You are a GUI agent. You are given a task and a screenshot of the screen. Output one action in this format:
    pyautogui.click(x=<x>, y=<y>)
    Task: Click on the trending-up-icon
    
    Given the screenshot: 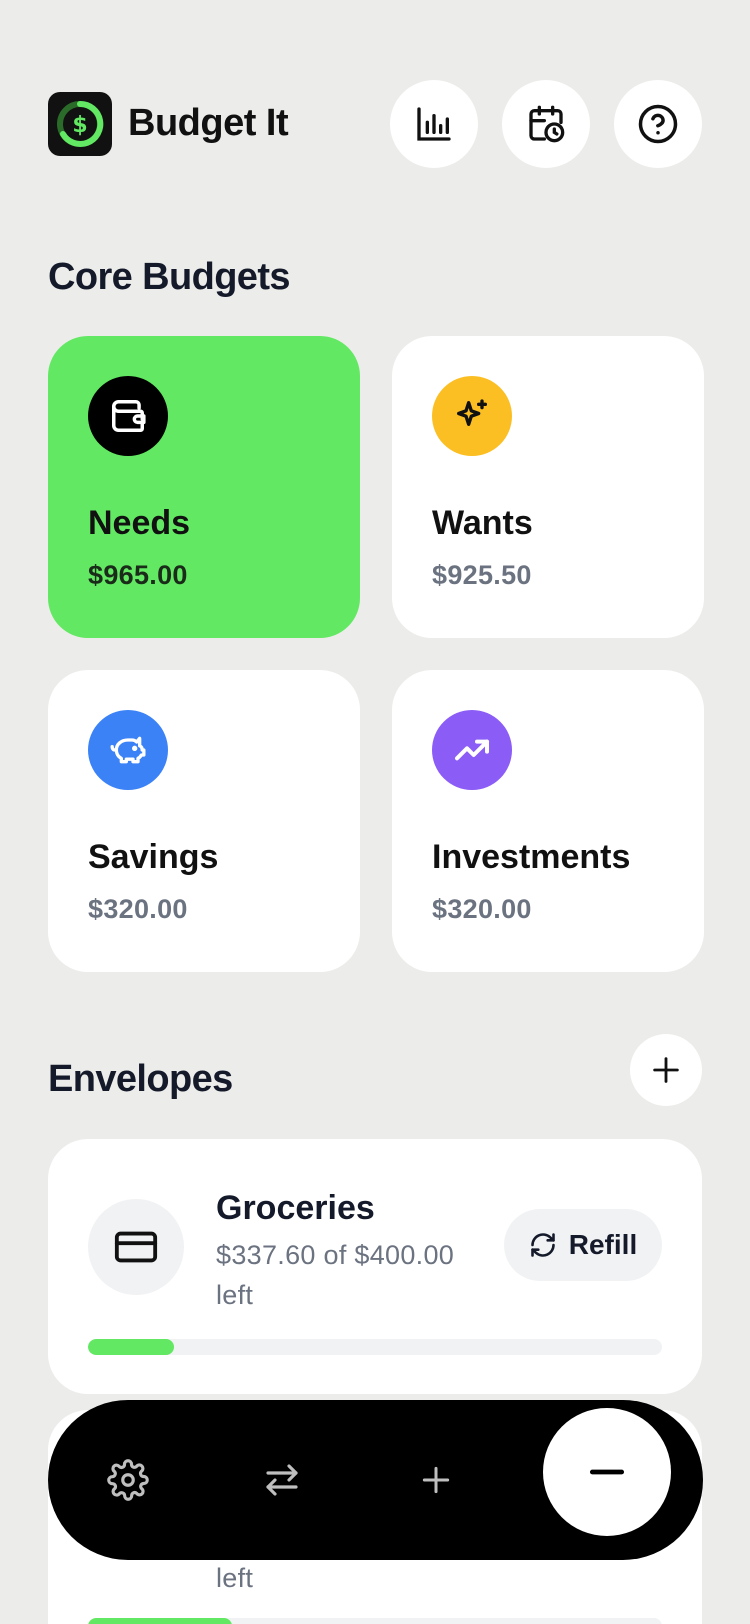 What is the action you would take?
    pyautogui.click(x=472, y=750)
    